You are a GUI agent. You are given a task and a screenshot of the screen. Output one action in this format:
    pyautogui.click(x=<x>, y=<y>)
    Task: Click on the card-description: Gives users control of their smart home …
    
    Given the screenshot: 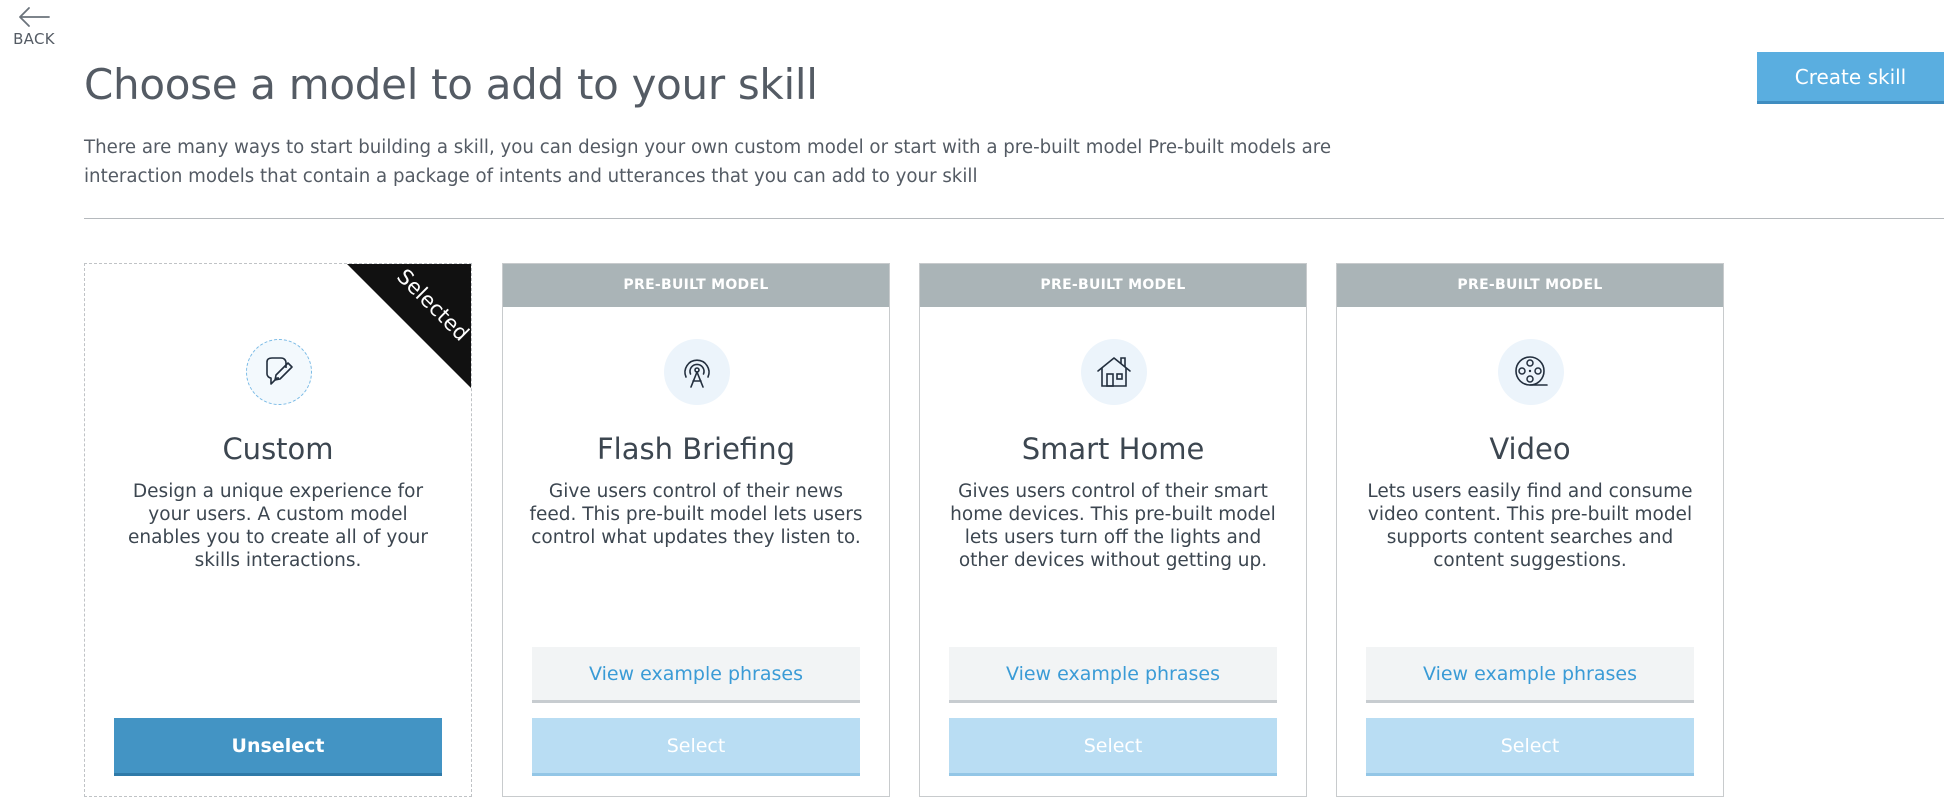 What is the action you would take?
    pyautogui.click(x=1113, y=526)
    